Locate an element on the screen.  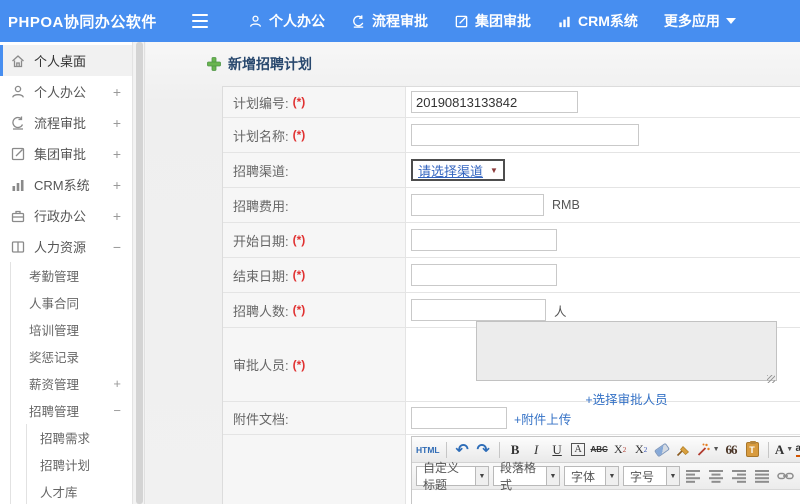
bold-button: B is located at coordinates (515, 450).